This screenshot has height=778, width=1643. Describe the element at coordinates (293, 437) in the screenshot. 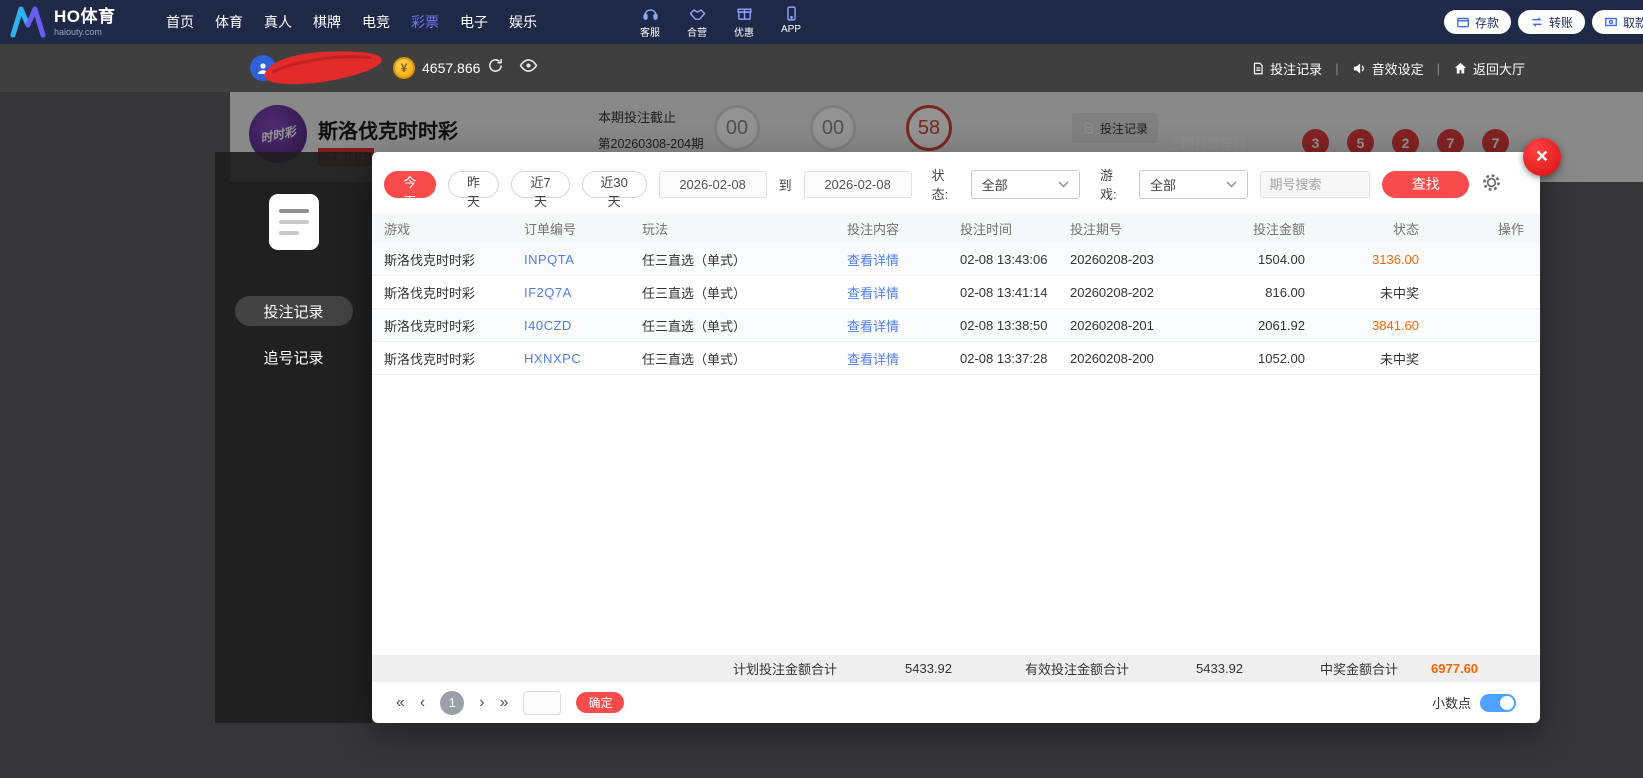

I see `records-sidebar: 投注记录 追号记录` at that location.